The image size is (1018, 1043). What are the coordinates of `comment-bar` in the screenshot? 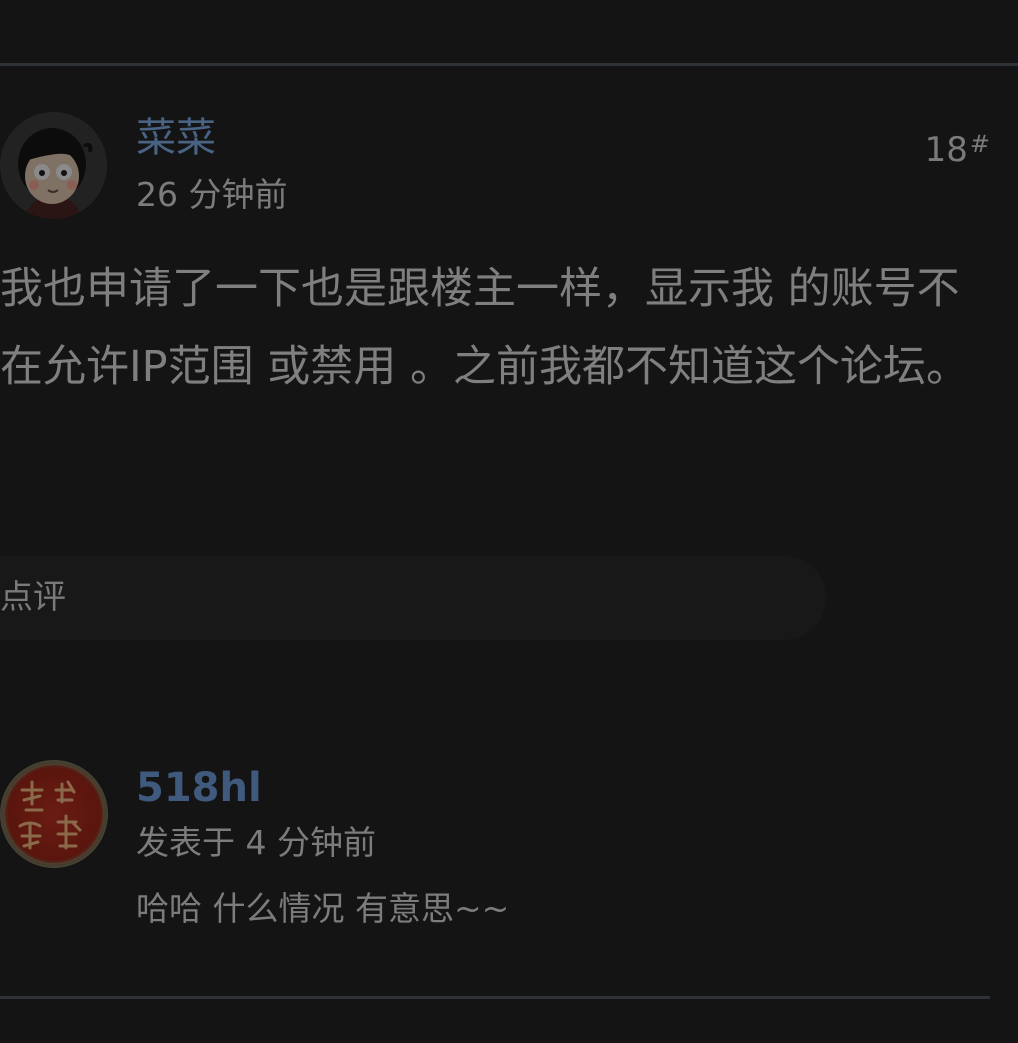 It's located at (413, 598).